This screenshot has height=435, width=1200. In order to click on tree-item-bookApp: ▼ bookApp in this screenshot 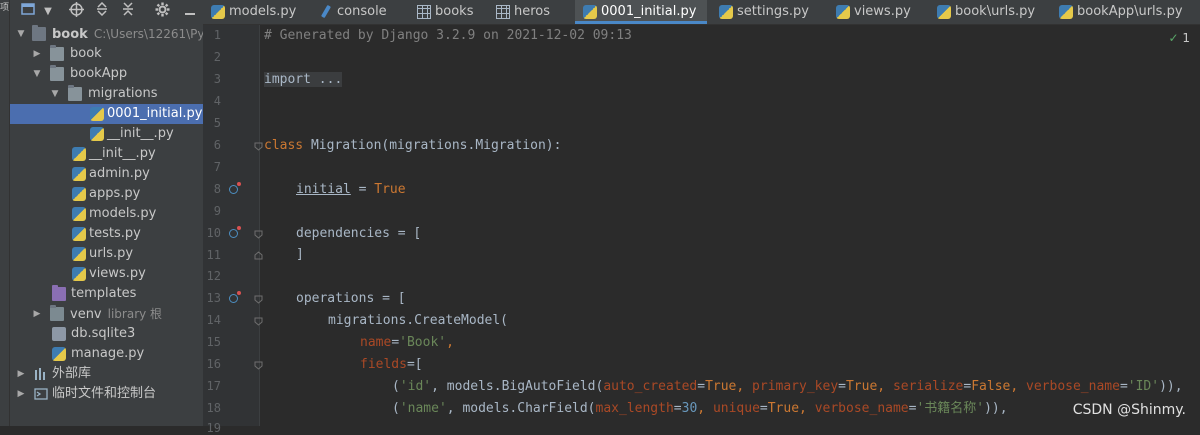, I will do `click(106, 74)`.